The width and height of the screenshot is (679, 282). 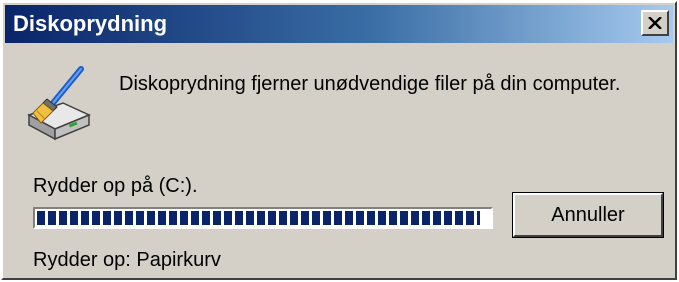 I want to click on progress-bar, so click(x=263, y=218).